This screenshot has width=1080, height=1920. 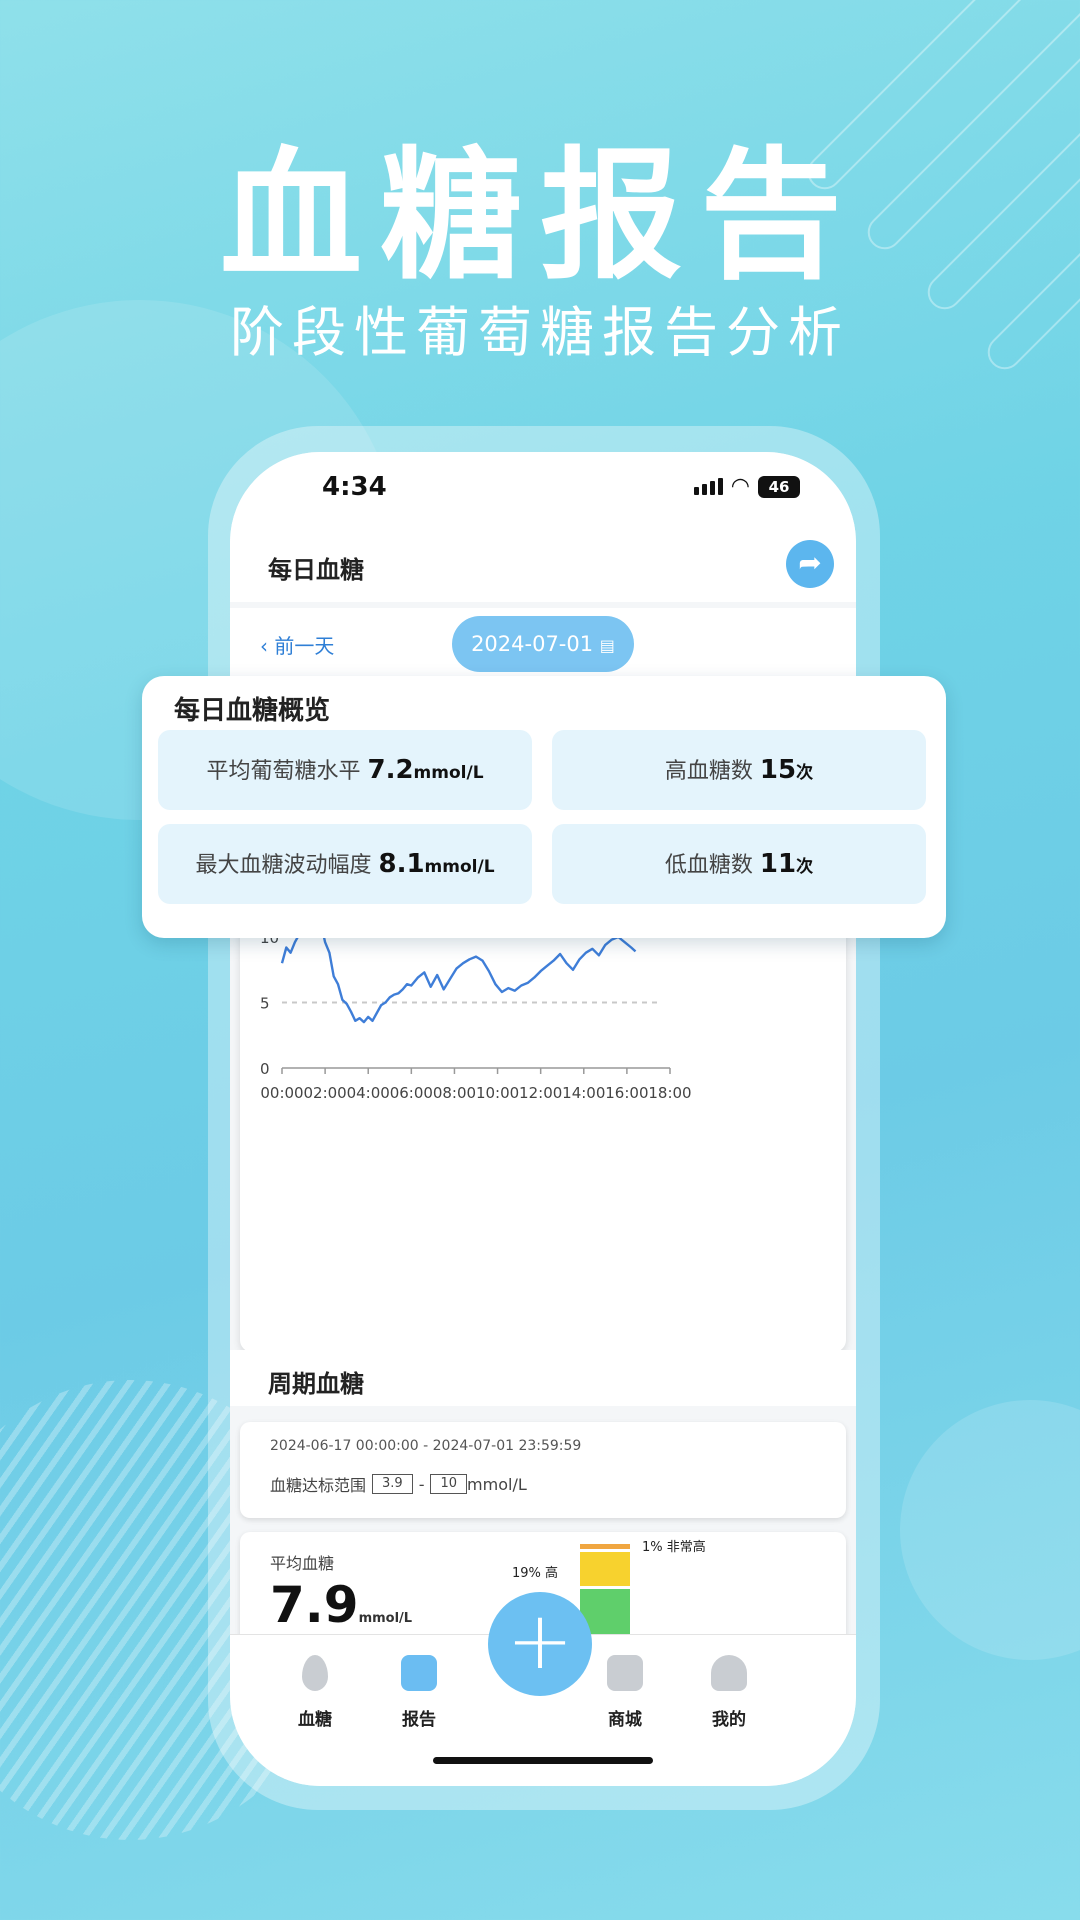 What do you see at coordinates (674, 1547) in the screenshot?
I see `very-high-label: 1% 非常高` at bounding box center [674, 1547].